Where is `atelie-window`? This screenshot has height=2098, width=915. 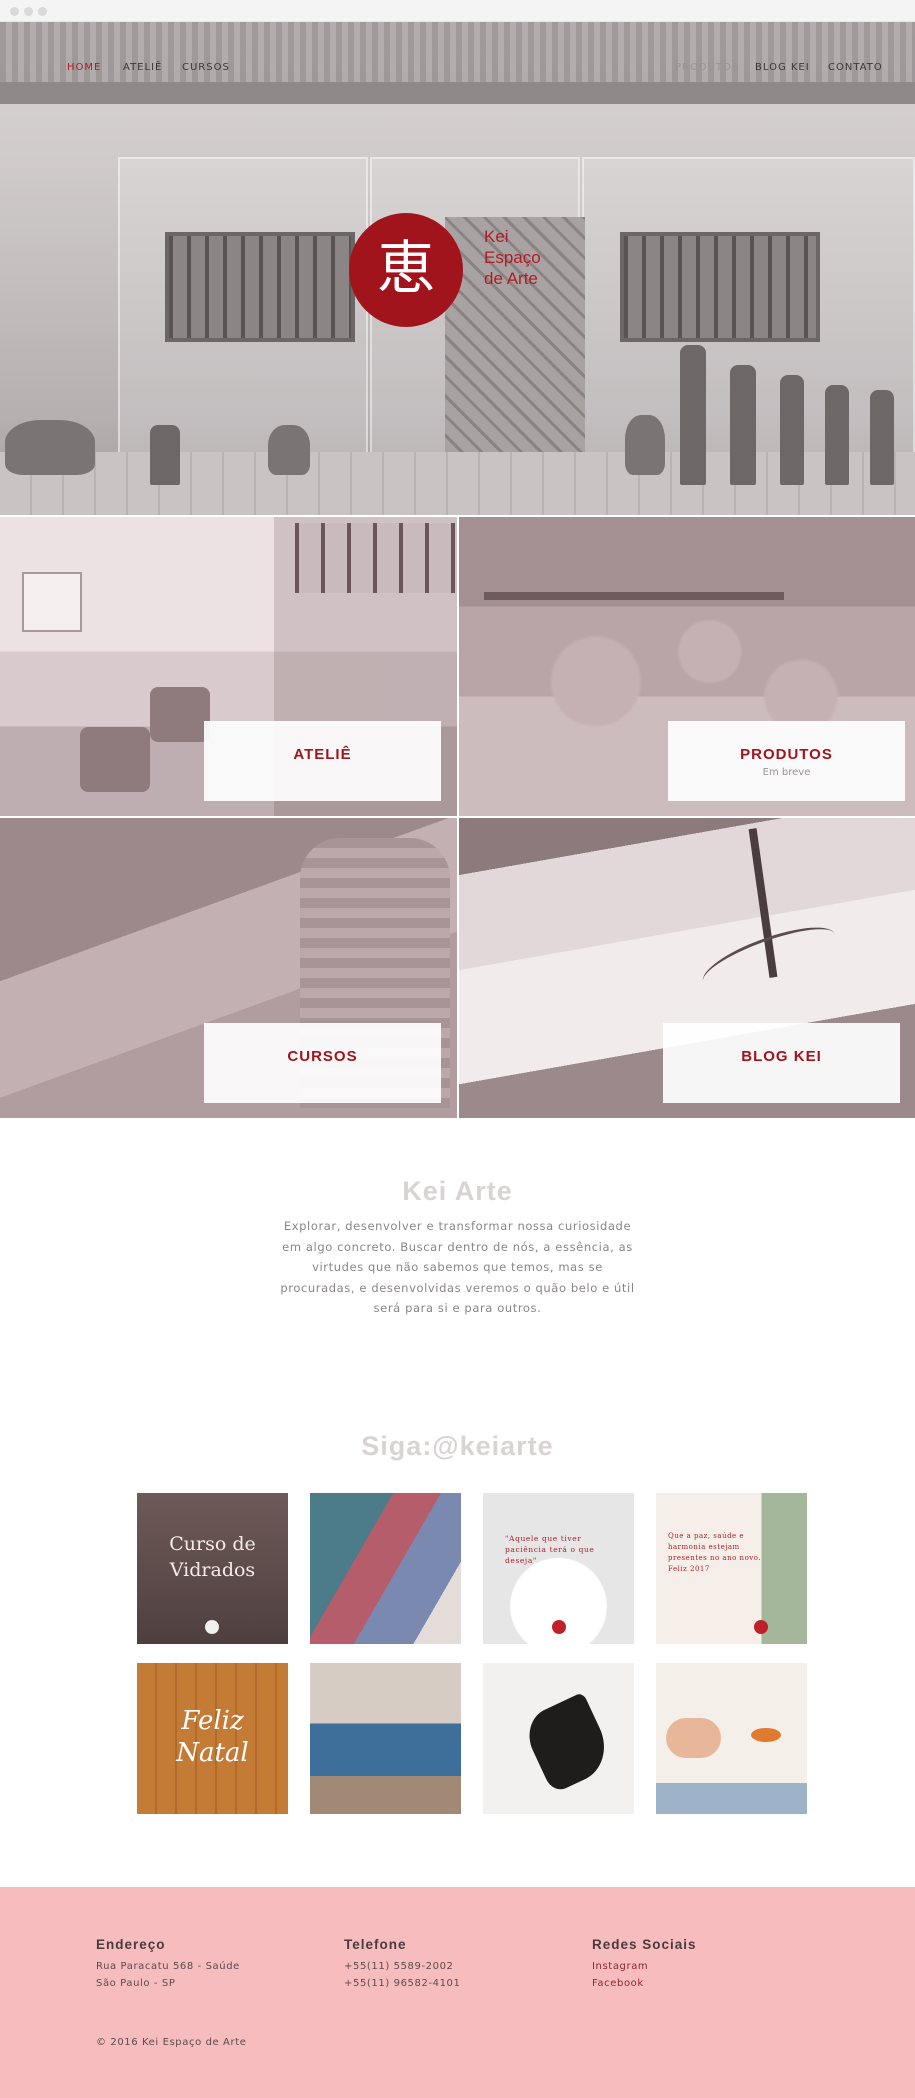 atelie-window is located at coordinates (375, 558).